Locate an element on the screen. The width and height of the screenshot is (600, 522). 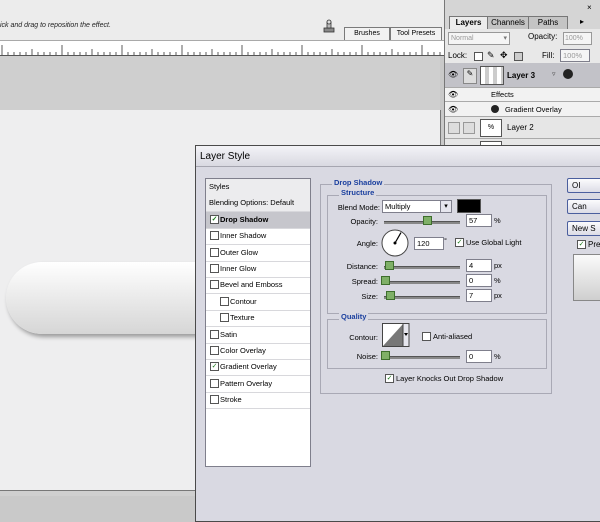
spread-input: 0 is located at coordinates (479, 280).